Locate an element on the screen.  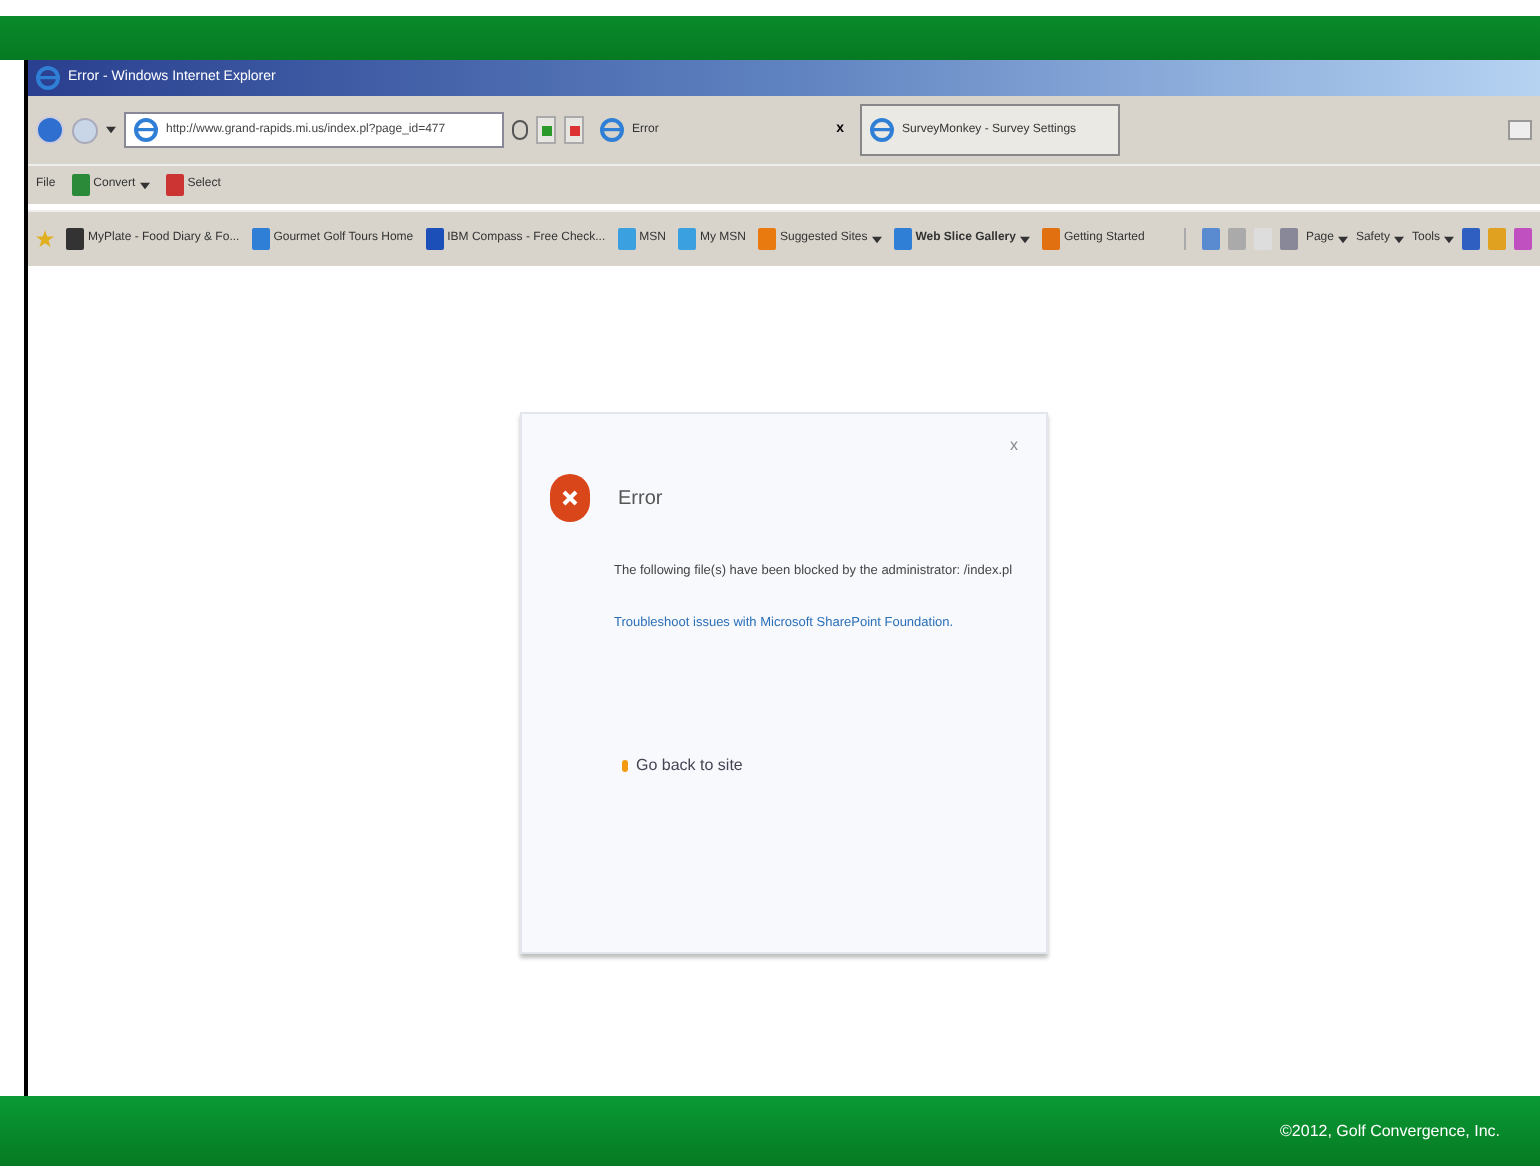
window-restore-icon is located at coordinates (1520, 130).